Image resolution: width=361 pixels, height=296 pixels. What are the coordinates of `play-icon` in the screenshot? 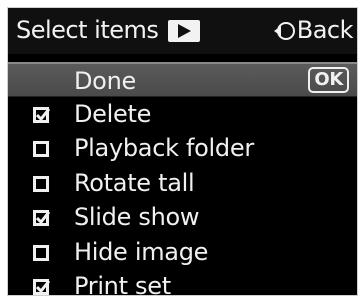 It's located at (184, 31).